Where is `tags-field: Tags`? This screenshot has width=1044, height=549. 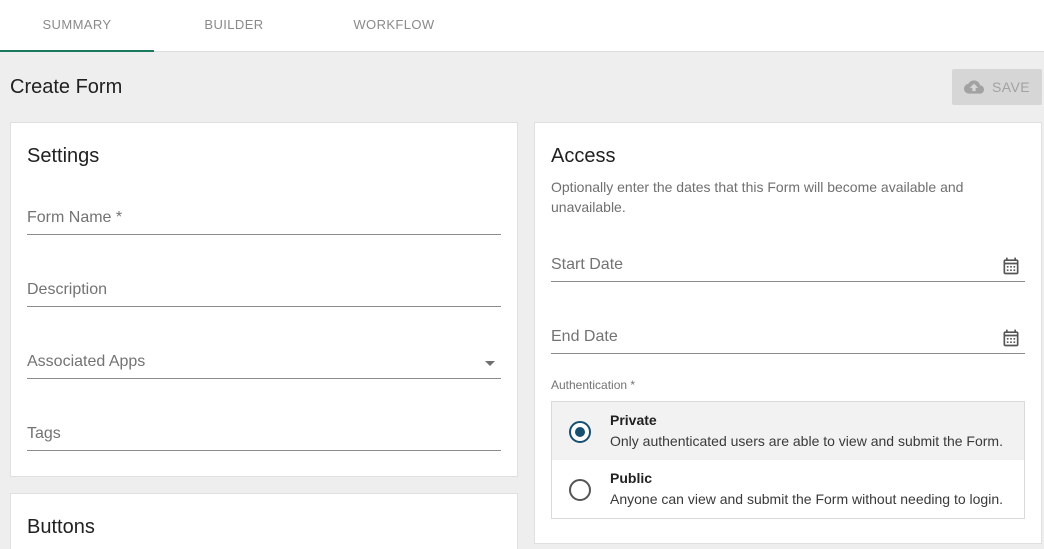 tags-field: Tags is located at coordinates (264, 434).